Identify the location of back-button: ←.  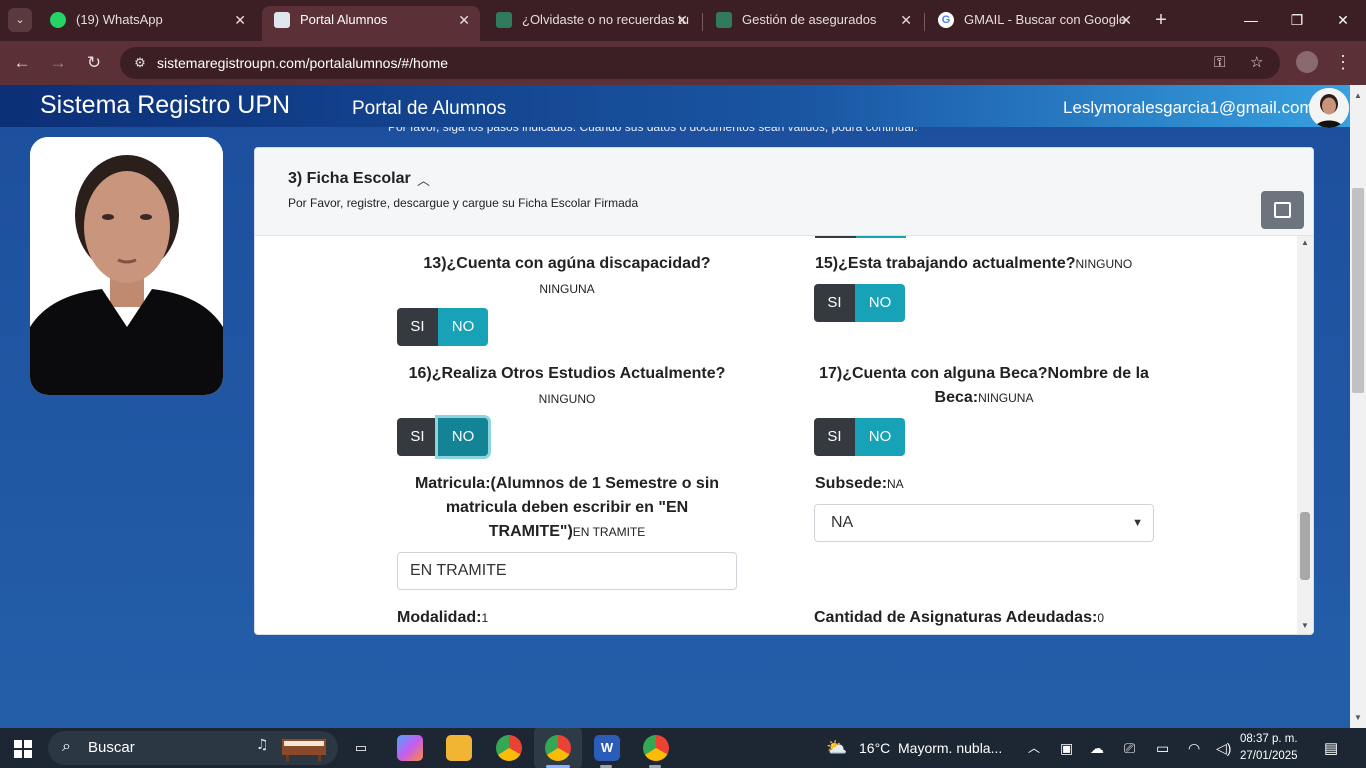
(22, 63).